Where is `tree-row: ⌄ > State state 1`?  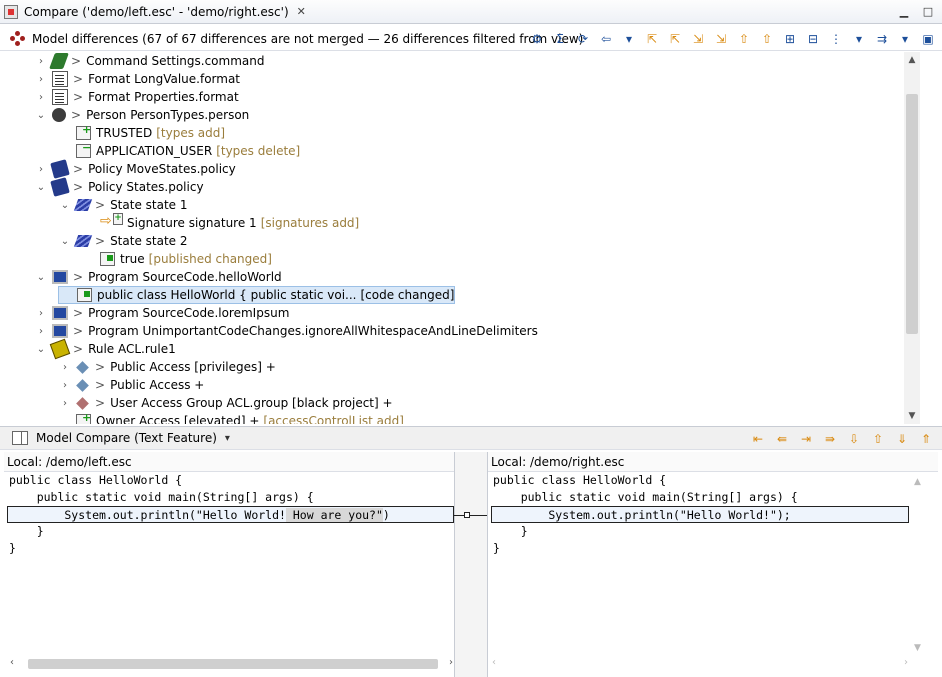 tree-row: ⌄ > State state 1 is located at coordinates (123, 205).